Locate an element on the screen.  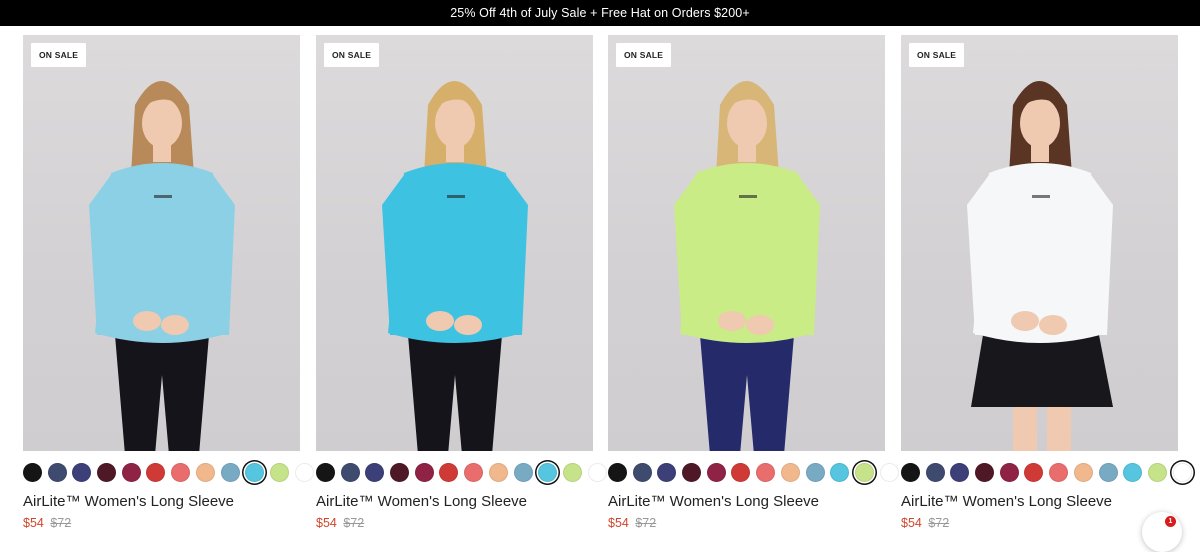
chat-widget-button is located at coordinates (1162, 532).